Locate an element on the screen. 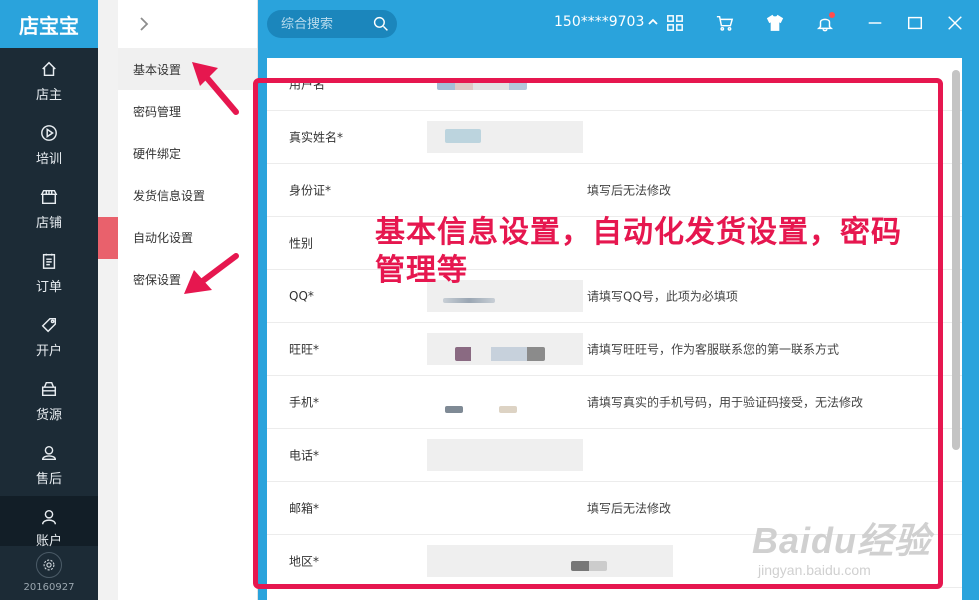  field-label: 身份证* is located at coordinates (310, 190).